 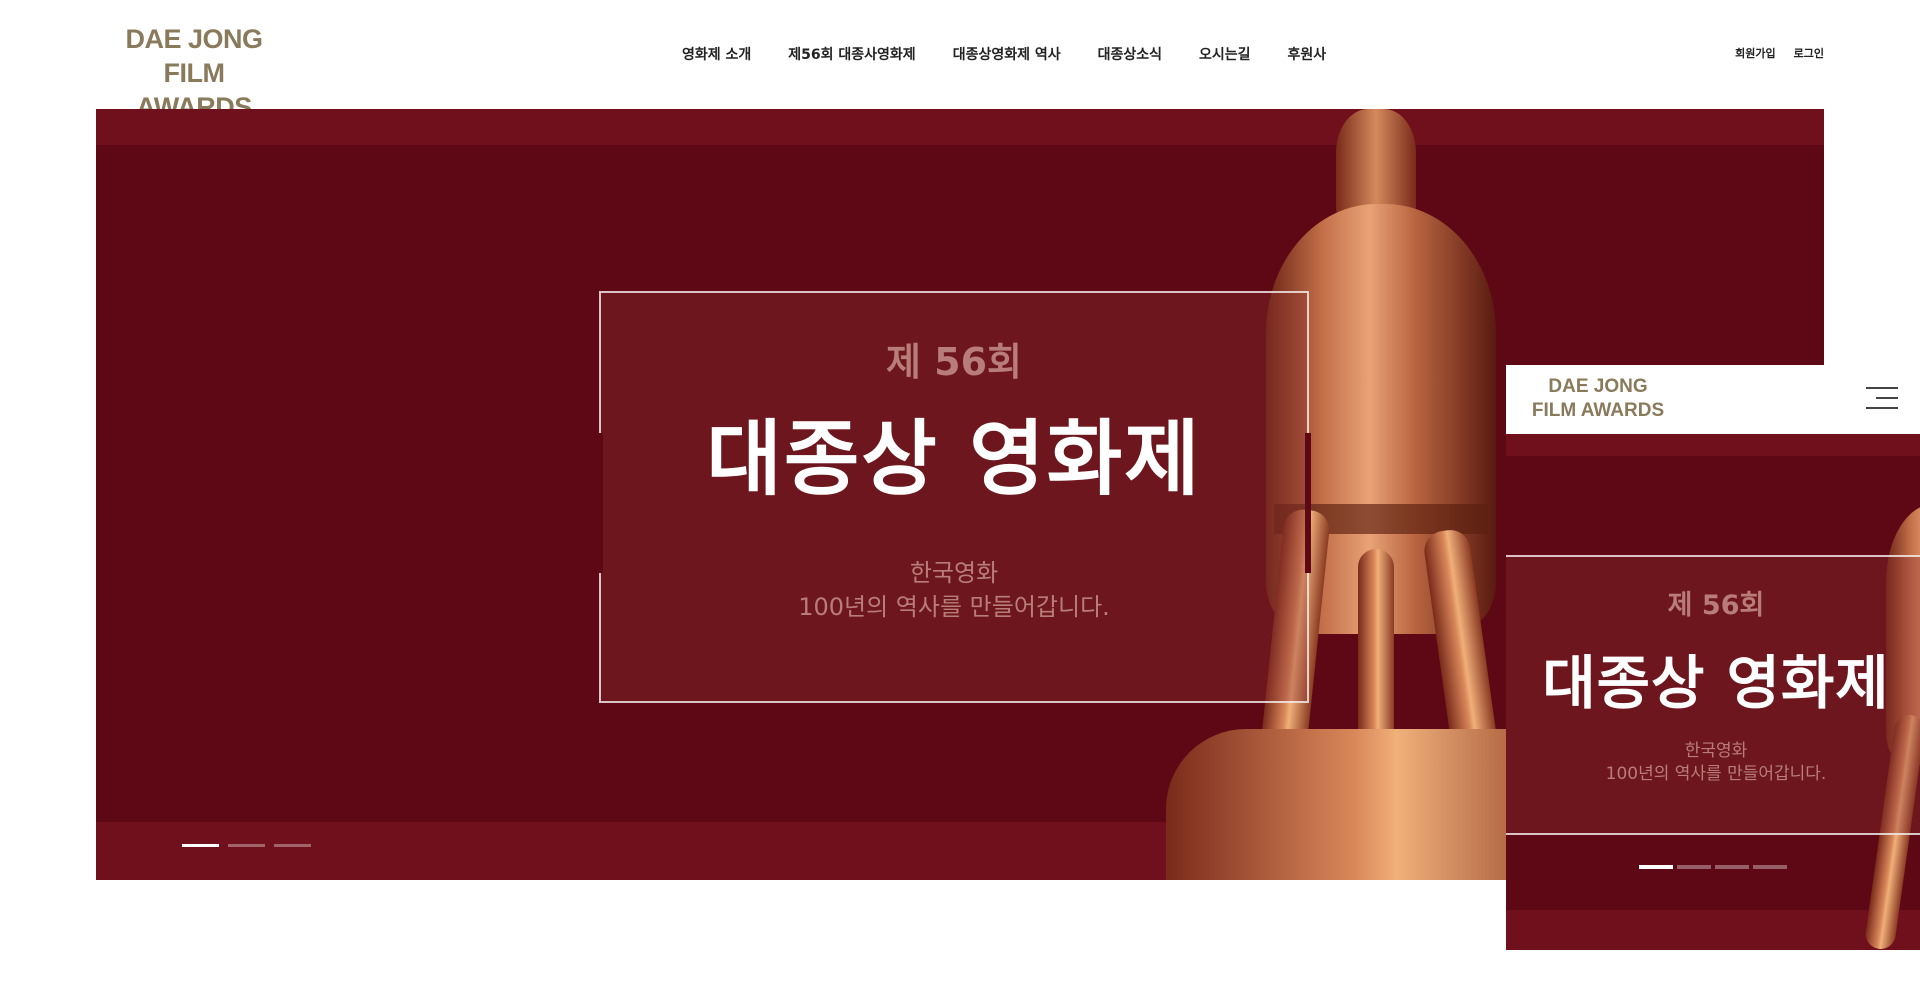 What do you see at coordinates (954, 362) in the screenshot?
I see `hero-edition: 제 56회` at bounding box center [954, 362].